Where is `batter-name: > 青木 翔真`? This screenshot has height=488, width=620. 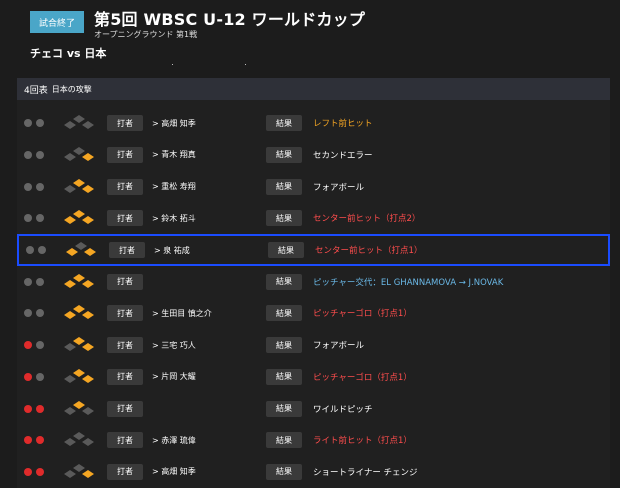 batter-name: > 青木 翔真 is located at coordinates (174, 154).